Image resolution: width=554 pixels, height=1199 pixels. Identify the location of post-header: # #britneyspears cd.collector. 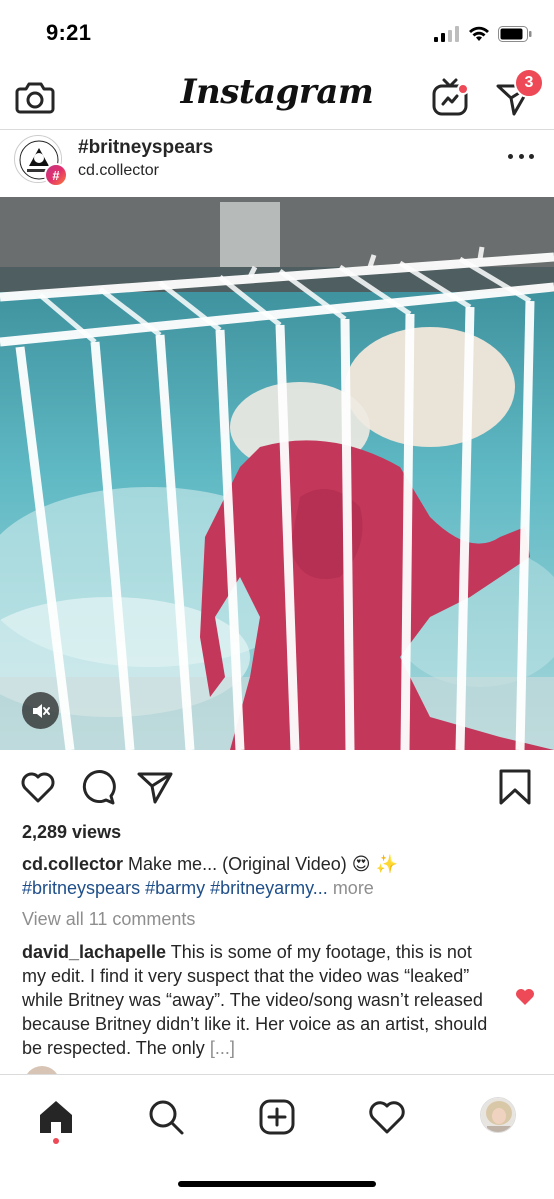
(277, 164).